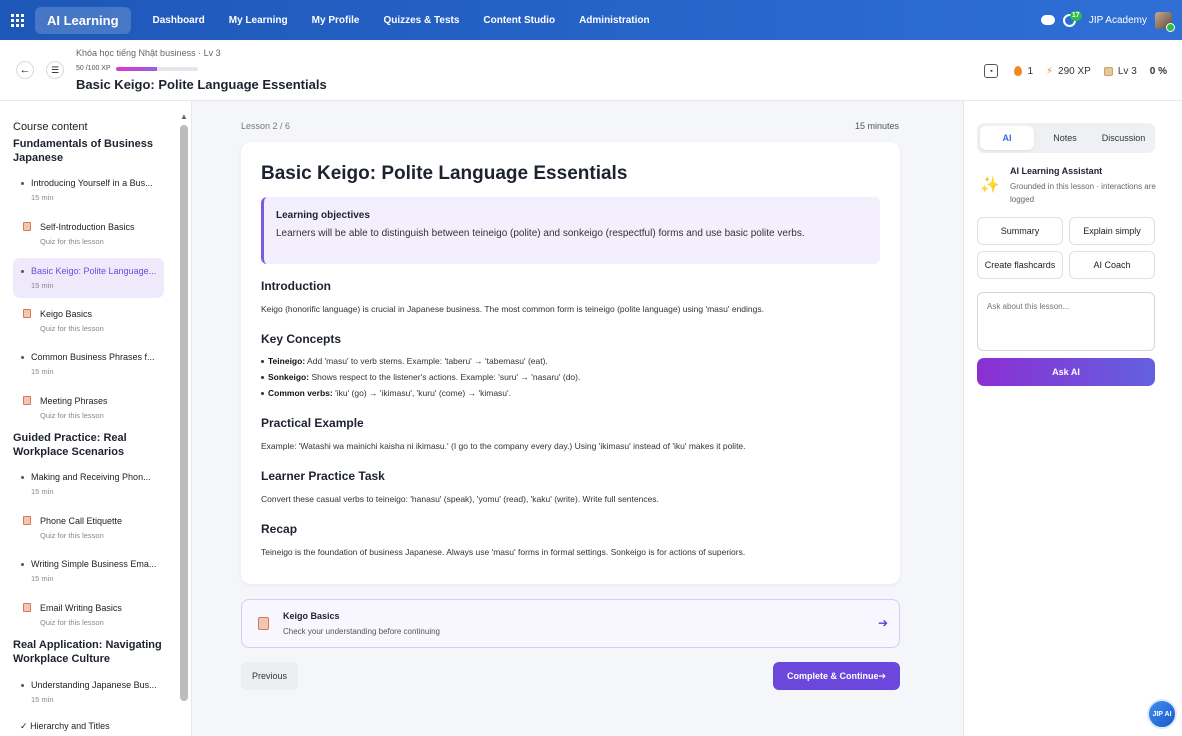  What do you see at coordinates (1020, 231) in the screenshot?
I see `summary-button: Summary` at bounding box center [1020, 231].